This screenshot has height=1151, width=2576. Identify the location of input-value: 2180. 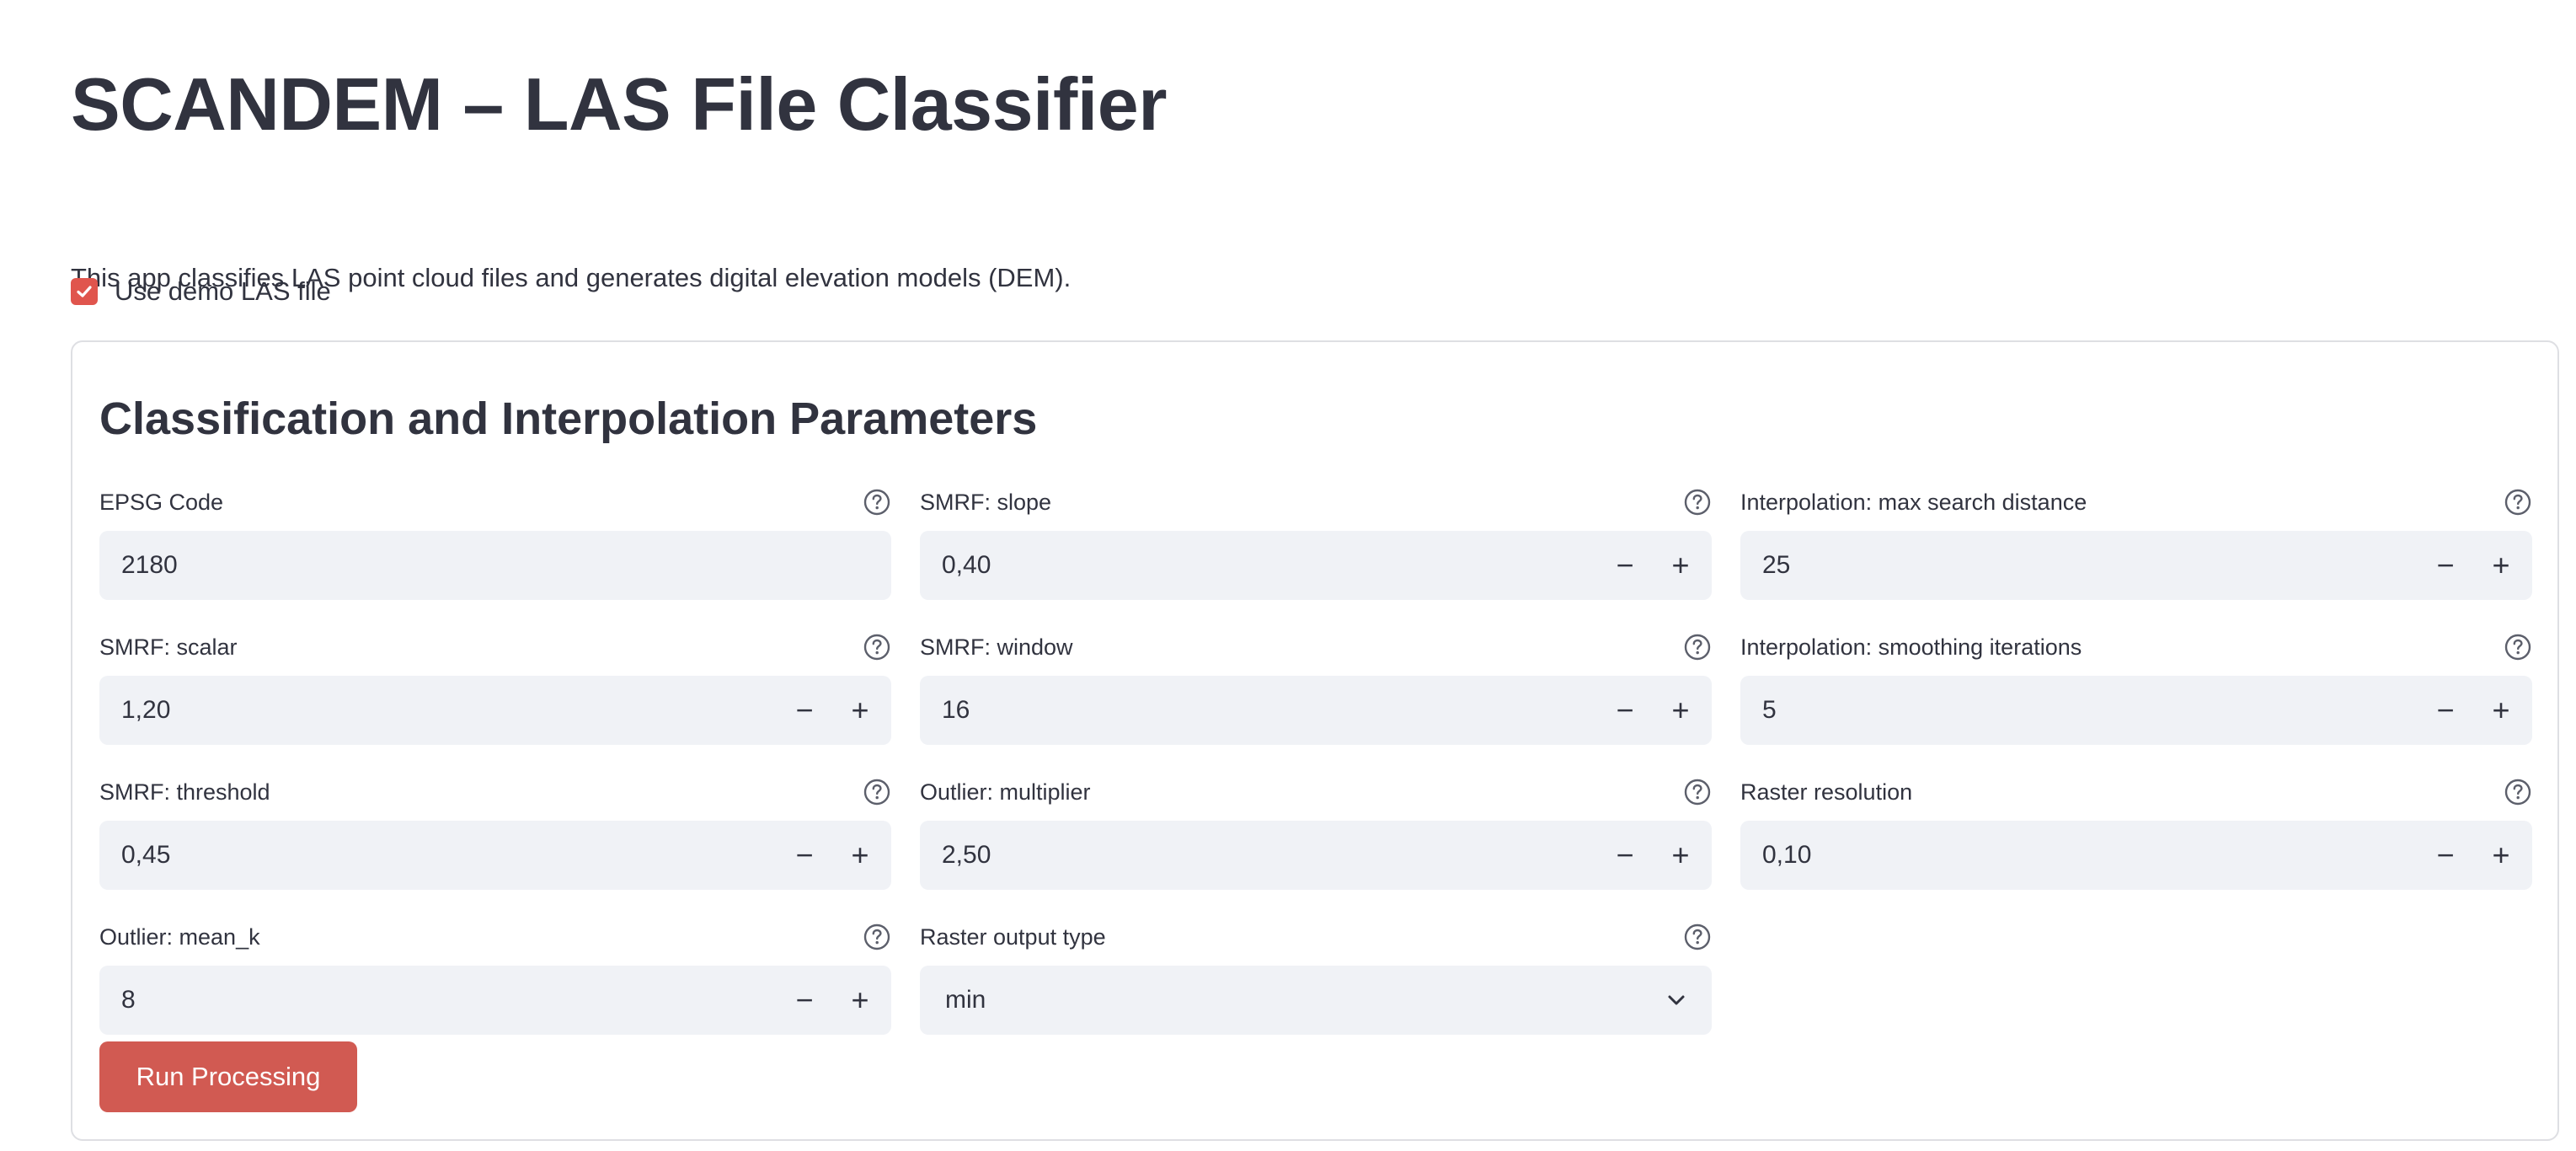
(149, 565).